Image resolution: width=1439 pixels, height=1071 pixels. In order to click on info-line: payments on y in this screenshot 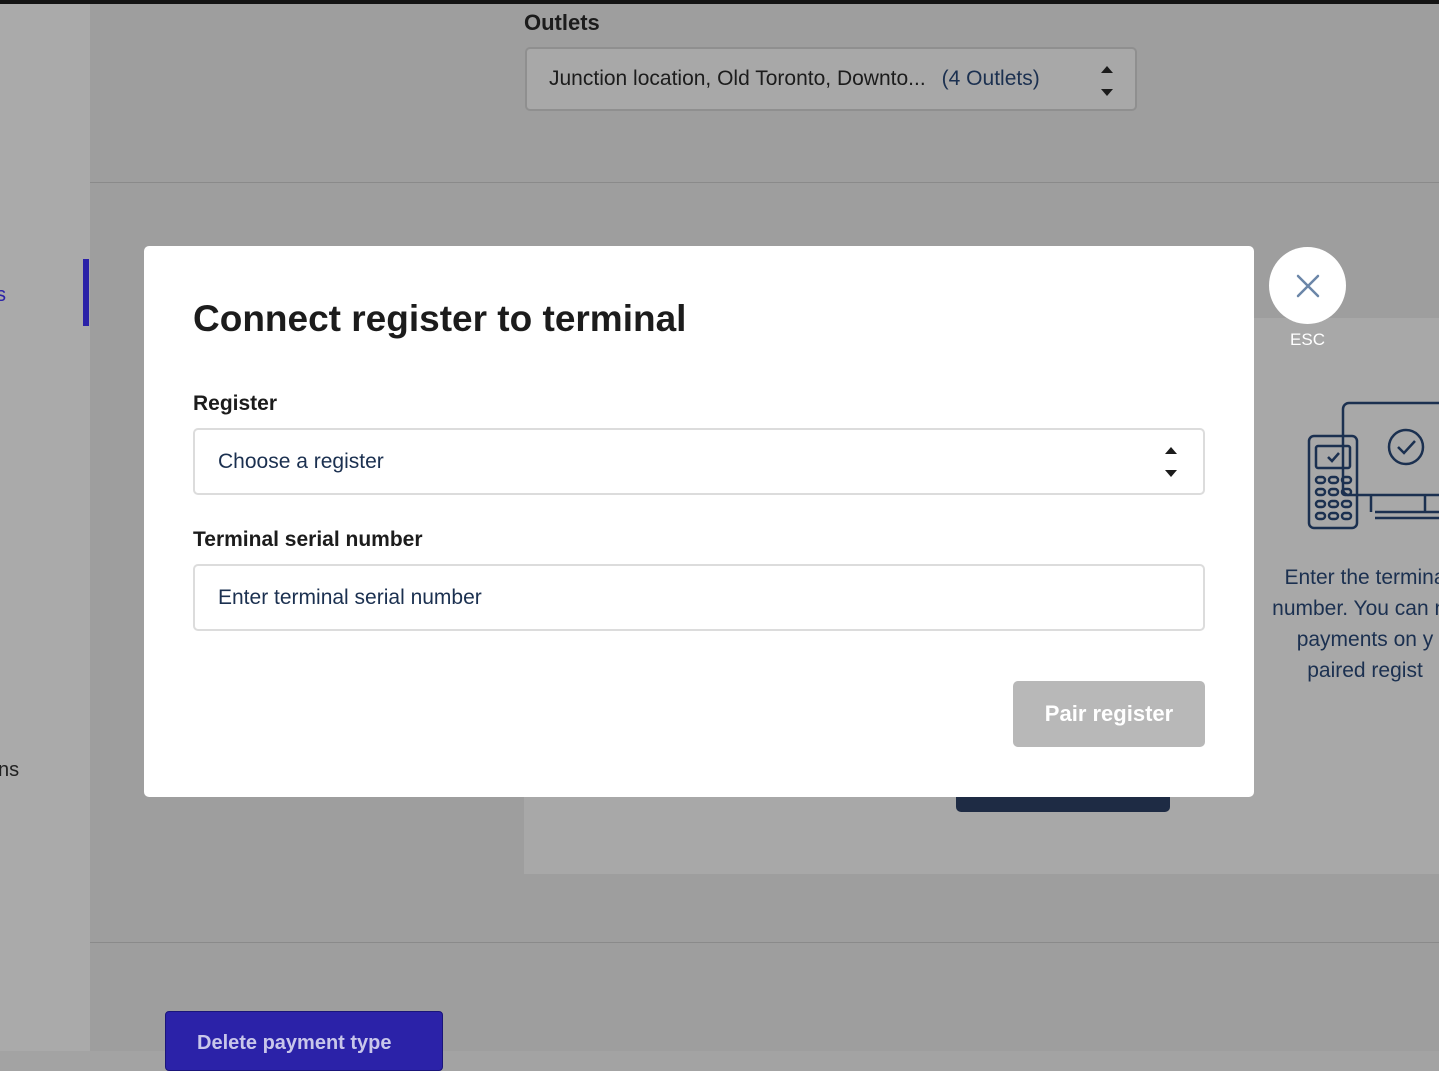, I will do `click(1365, 639)`.